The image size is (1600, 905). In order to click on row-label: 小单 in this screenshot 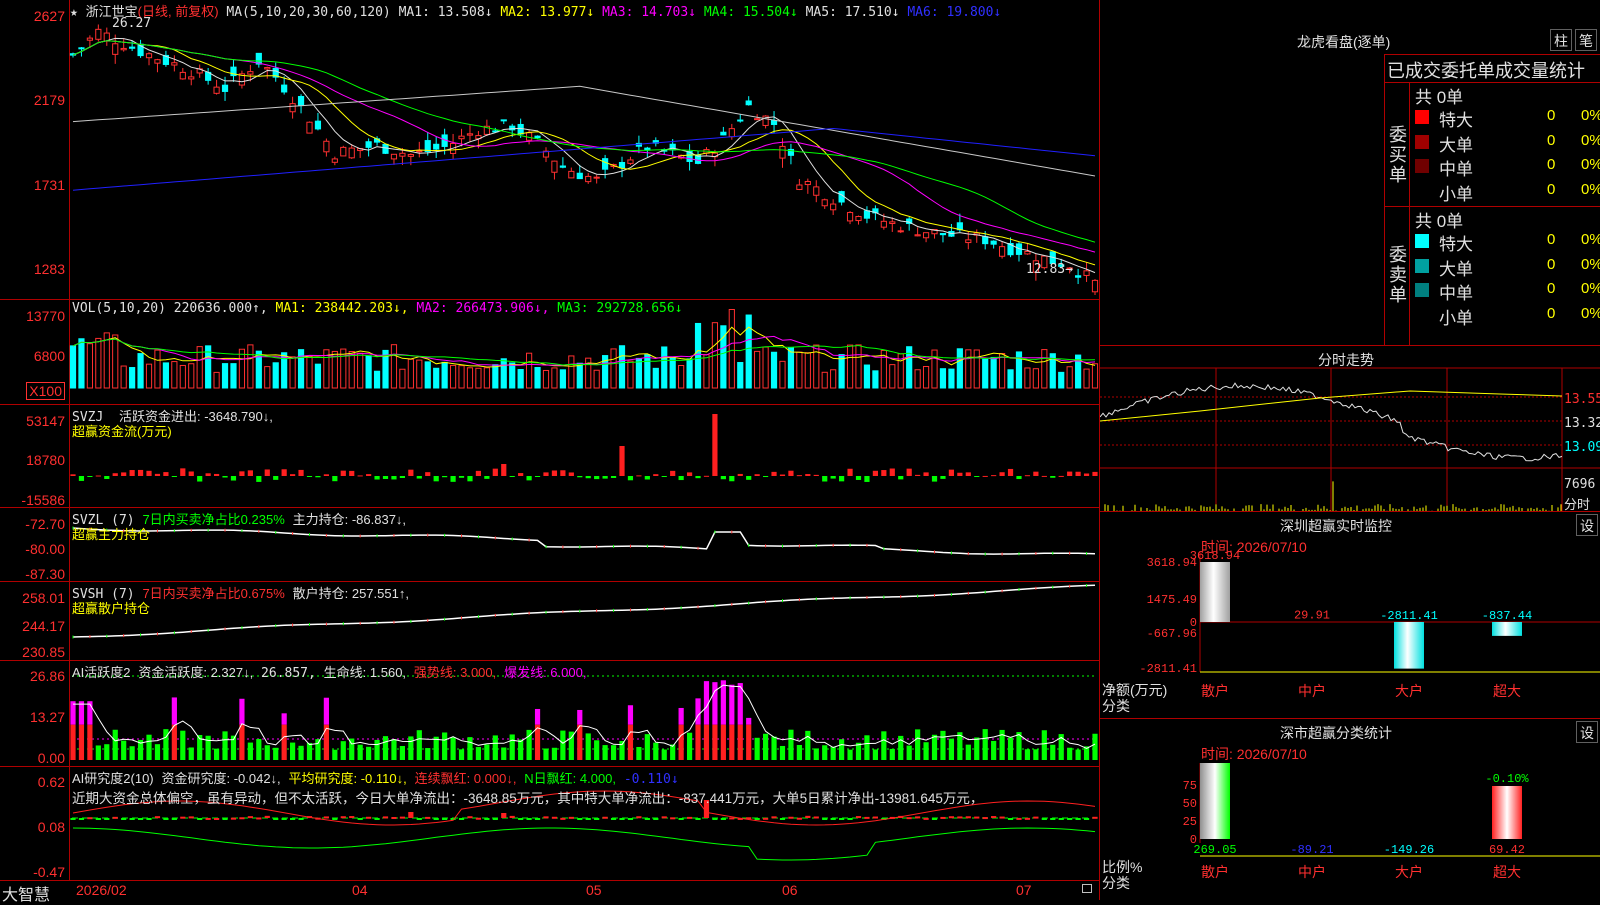, I will do `click(1456, 318)`.